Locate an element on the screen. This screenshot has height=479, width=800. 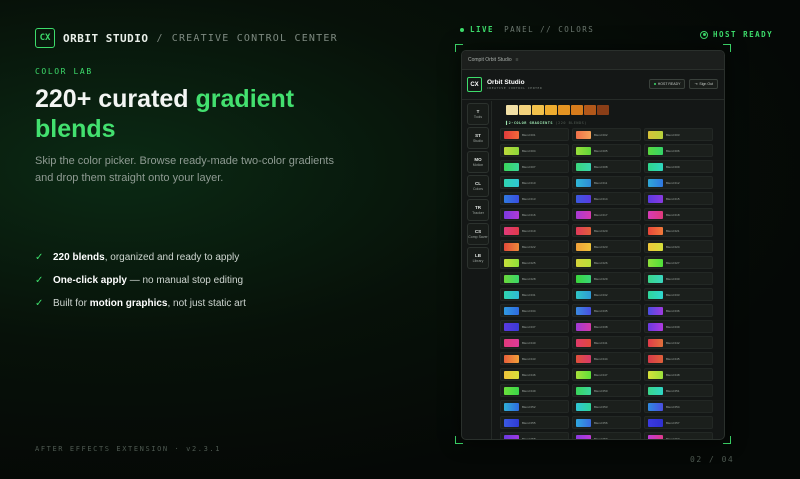
gradient-blend-item: Blend 040 is located at coordinates (534, 342).